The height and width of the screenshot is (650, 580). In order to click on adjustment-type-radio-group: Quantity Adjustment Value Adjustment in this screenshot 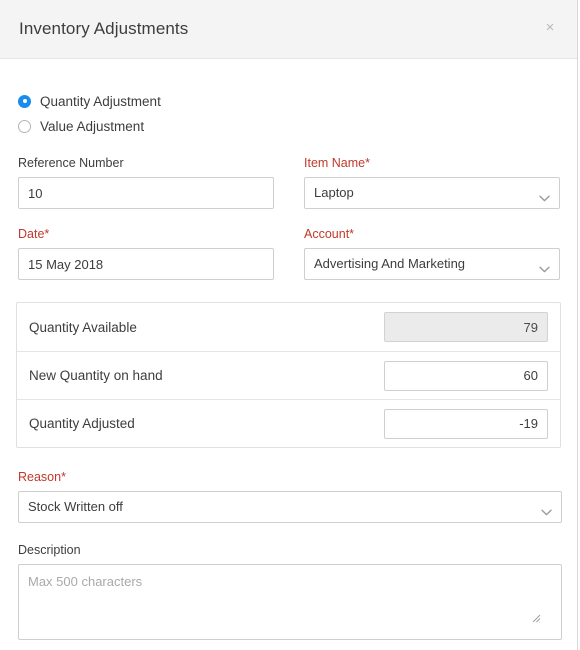, I will do `click(288, 98)`.